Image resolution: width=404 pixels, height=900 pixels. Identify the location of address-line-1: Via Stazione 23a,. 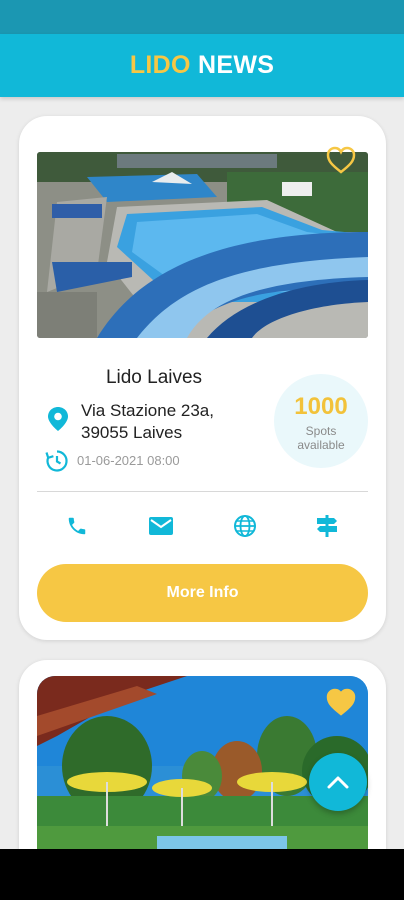
(147, 410).